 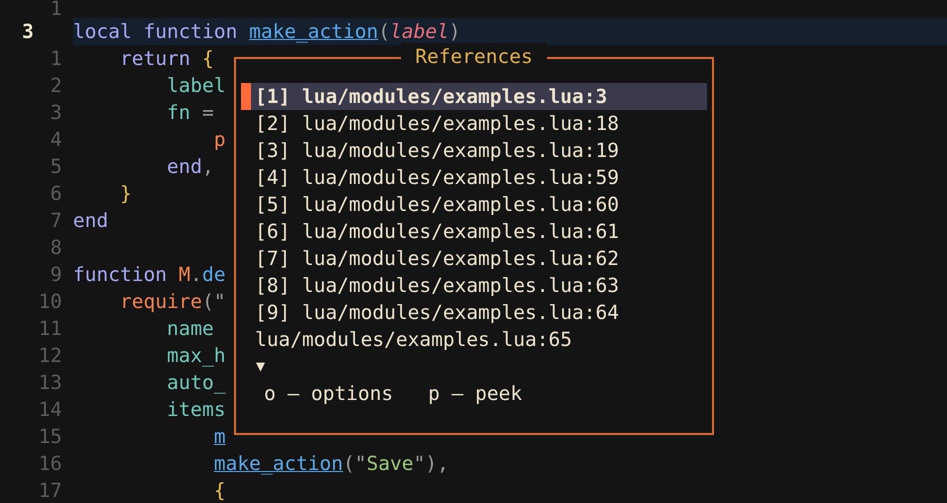 I want to click on more-indicator: ▼, so click(x=261, y=366).